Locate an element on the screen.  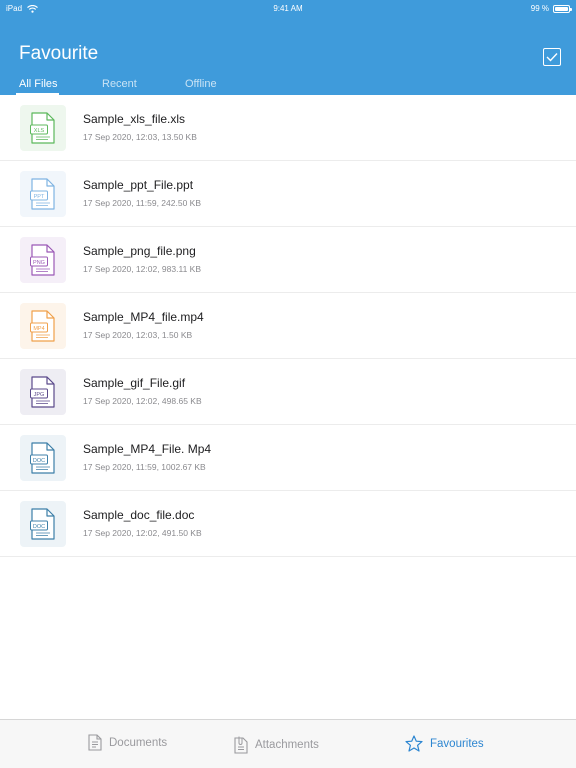
tab-all-files: All Files is located at coordinates (38, 84).